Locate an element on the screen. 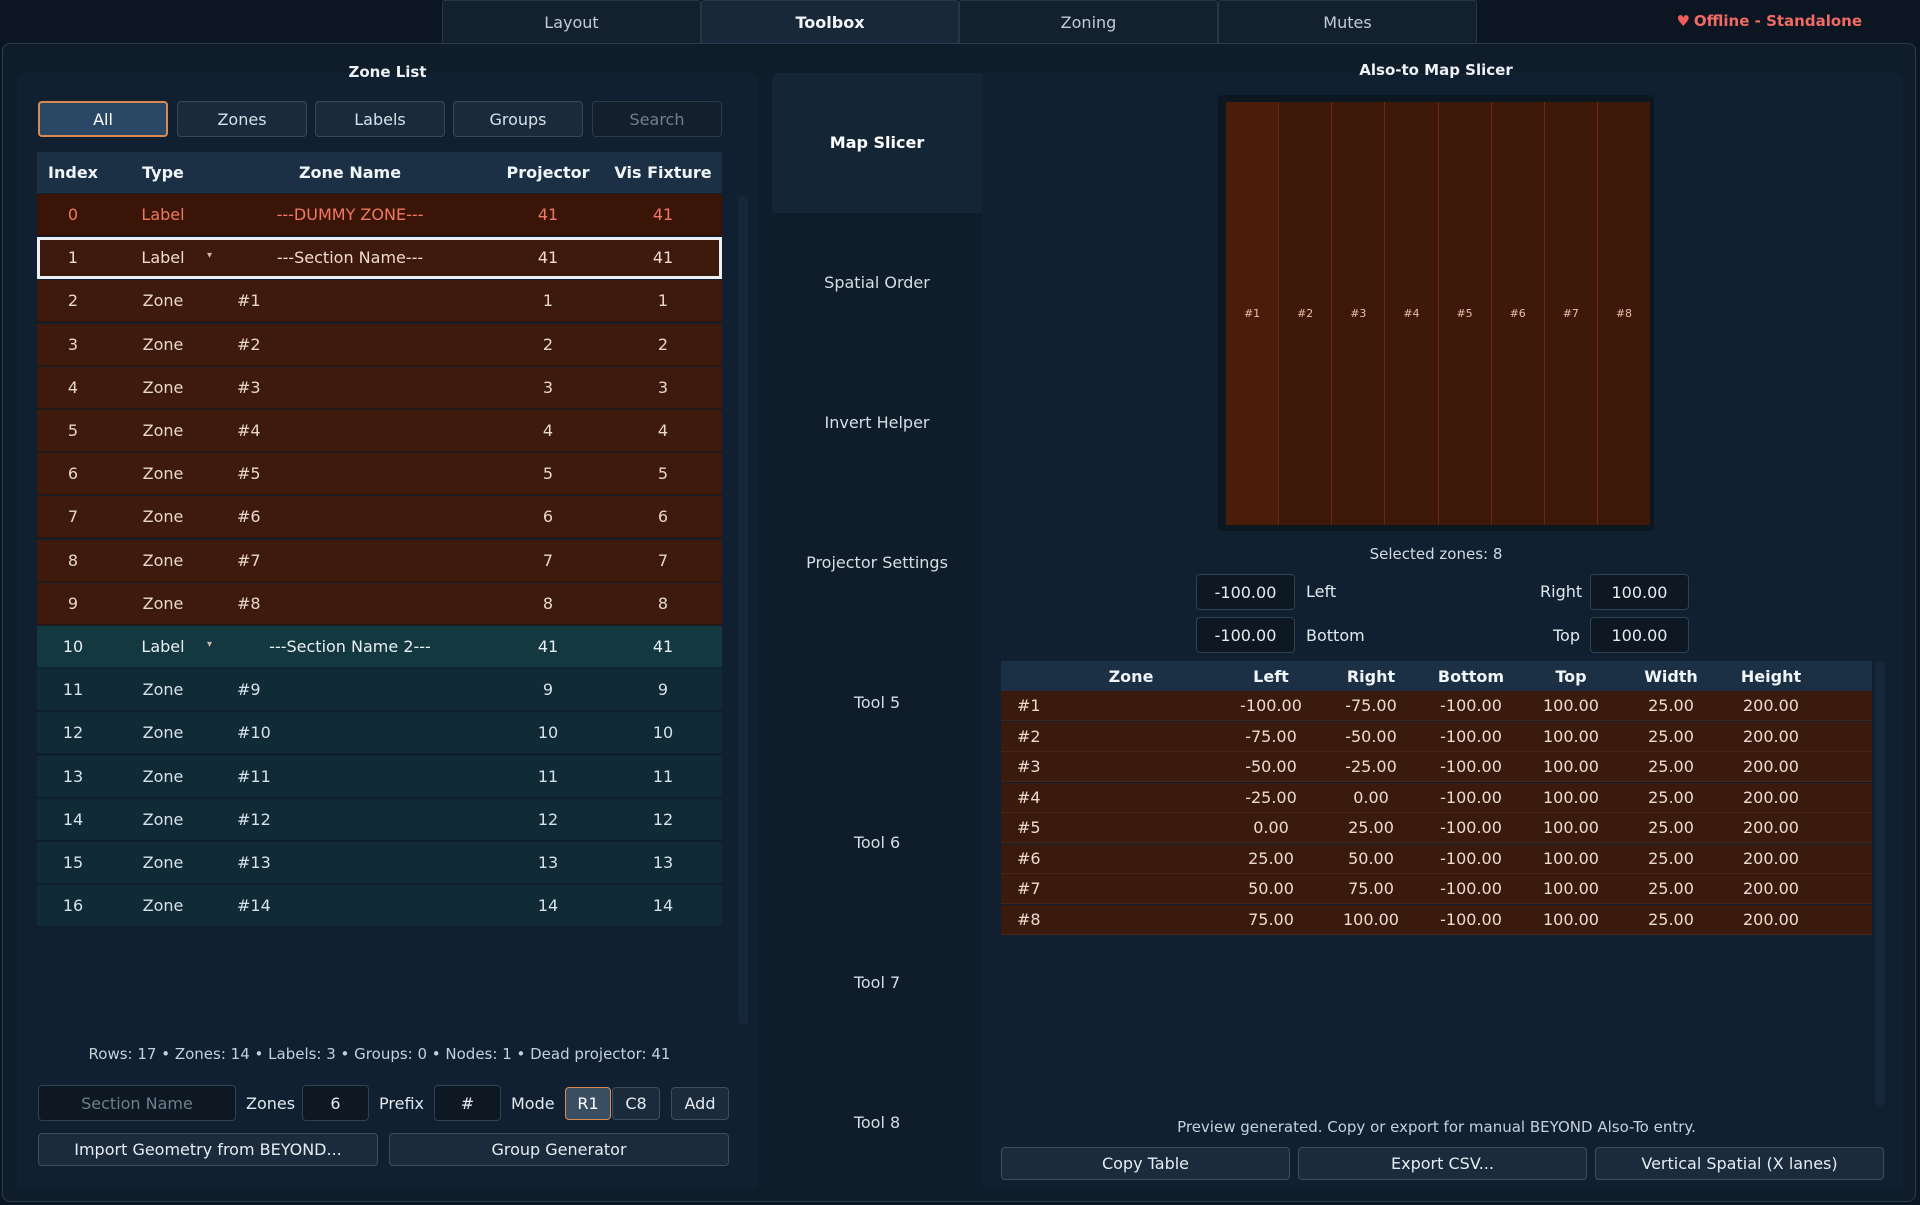  tool-5: Tool 5 is located at coordinates (877, 702).